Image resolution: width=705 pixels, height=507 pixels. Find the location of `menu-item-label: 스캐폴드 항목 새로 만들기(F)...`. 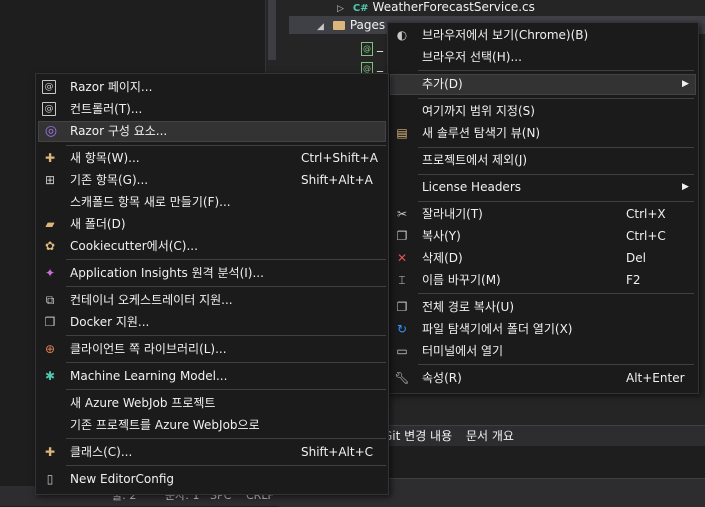

menu-item-label: 스캐폴드 항목 새로 만들기(F)... is located at coordinates (150, 202).